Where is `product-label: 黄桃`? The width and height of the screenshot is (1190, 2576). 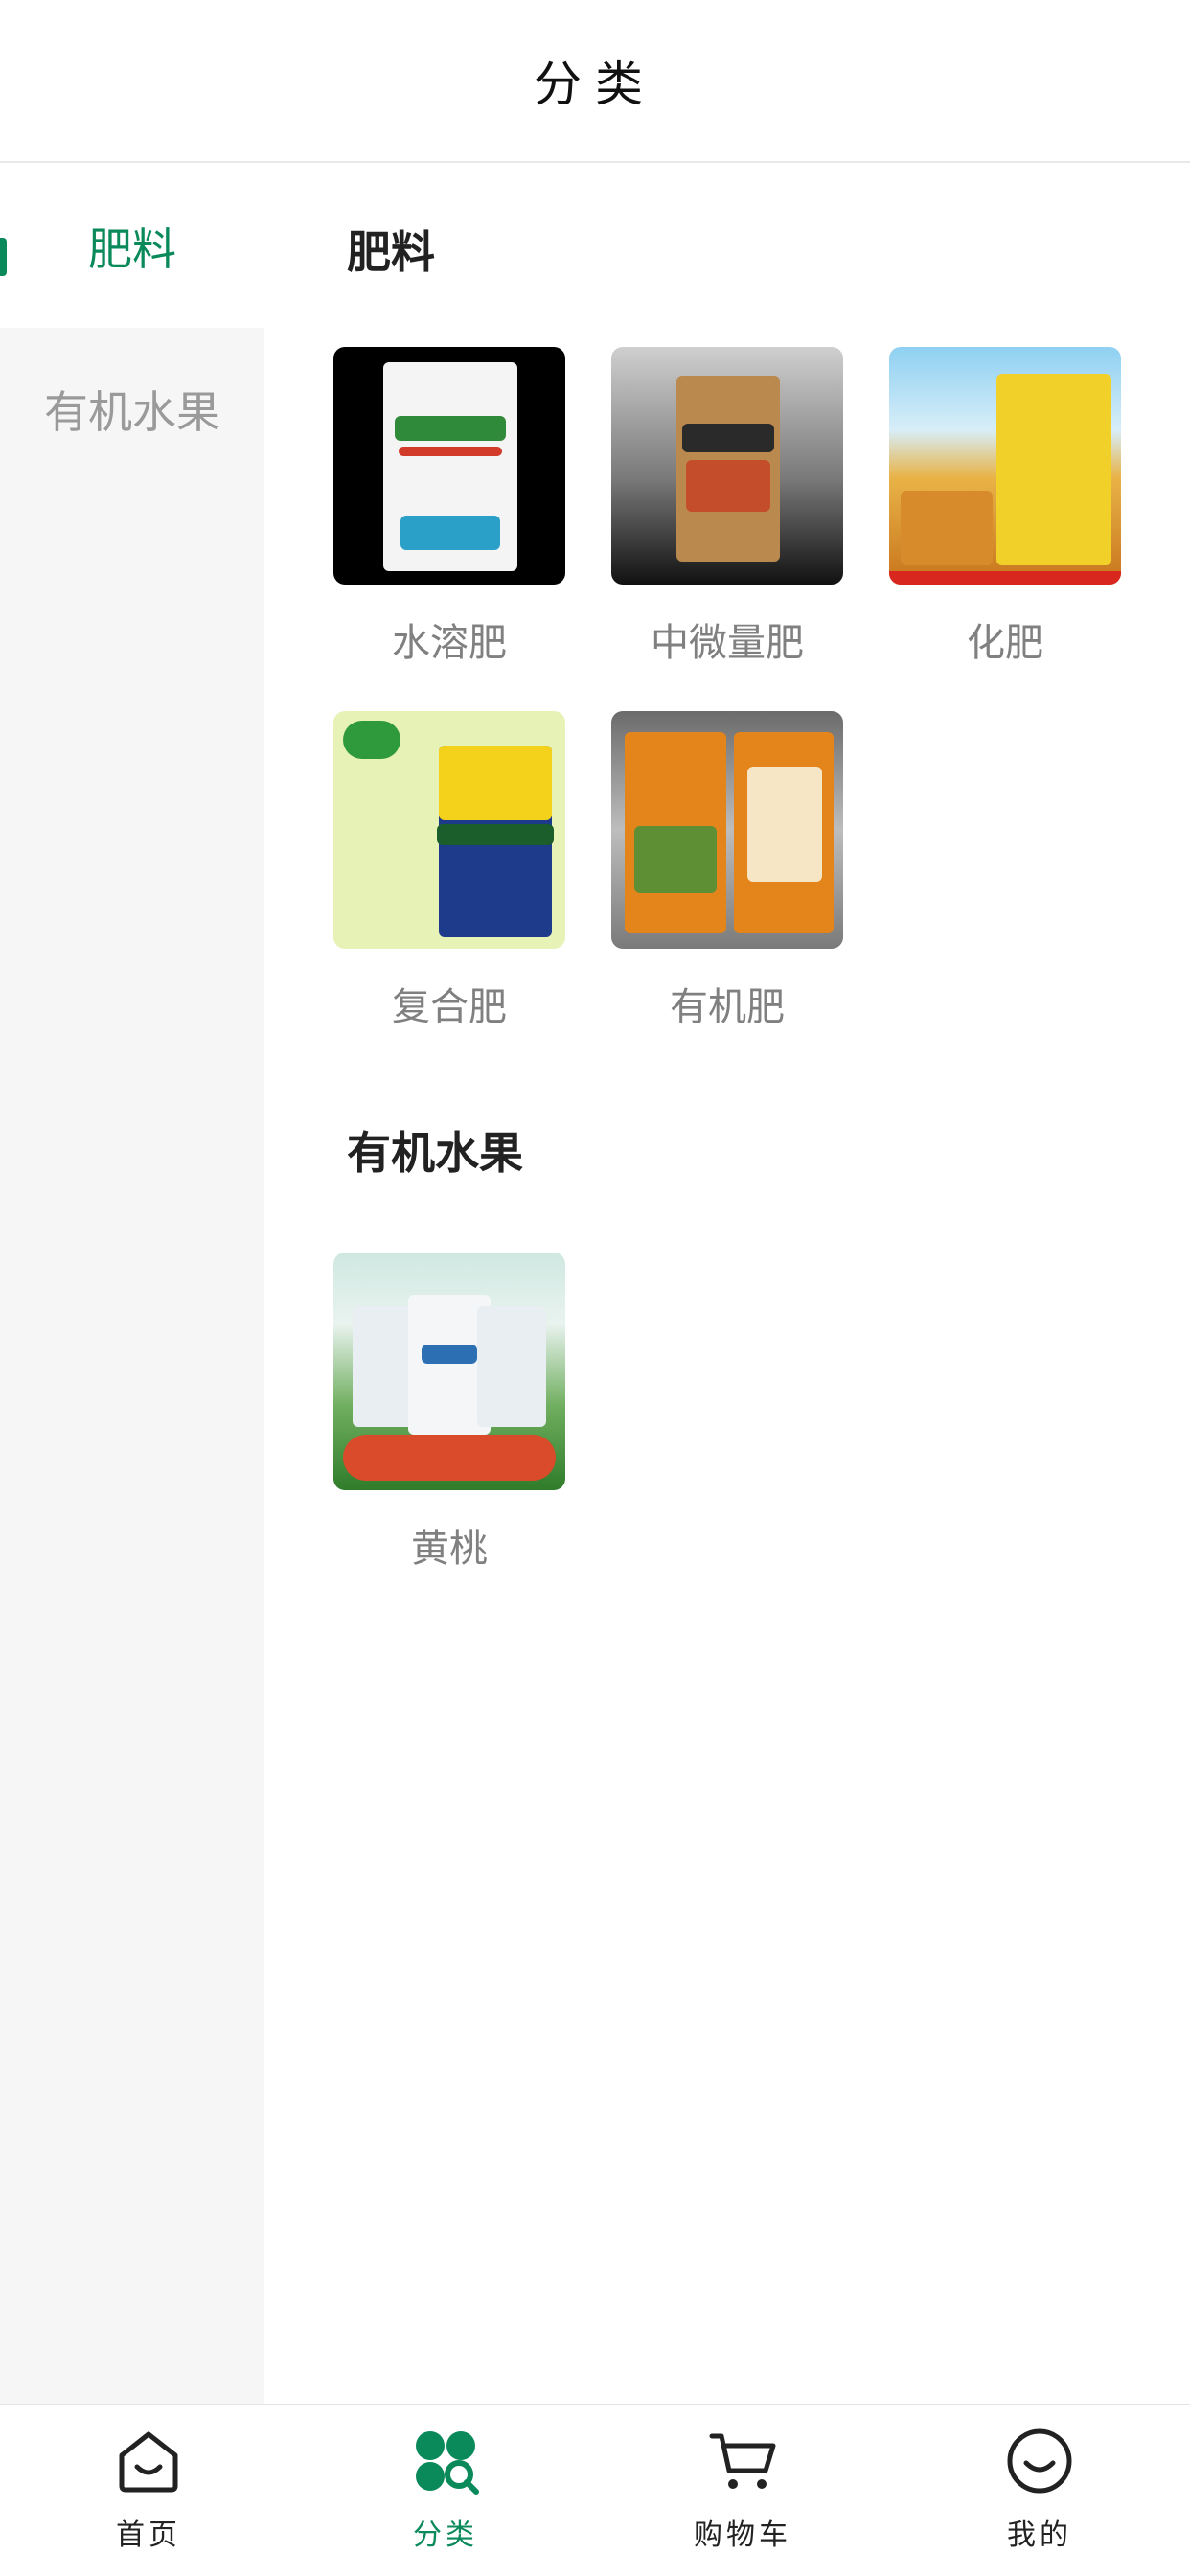
product-label: 黄桃 is located at coordinates (450, 1549).